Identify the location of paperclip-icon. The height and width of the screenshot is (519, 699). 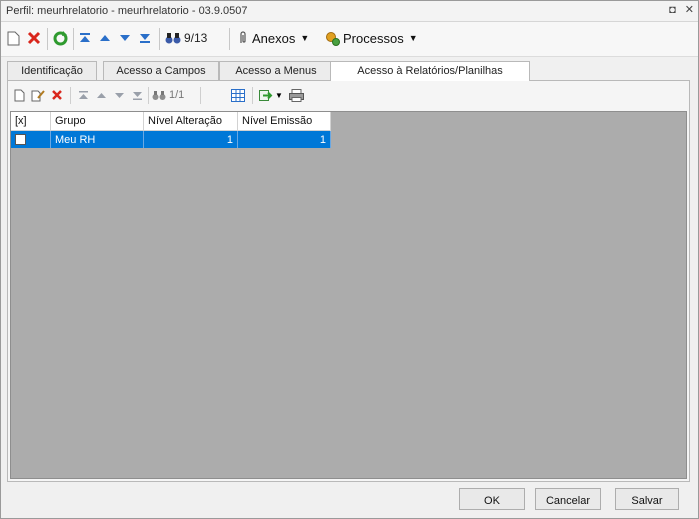
(243, 37).